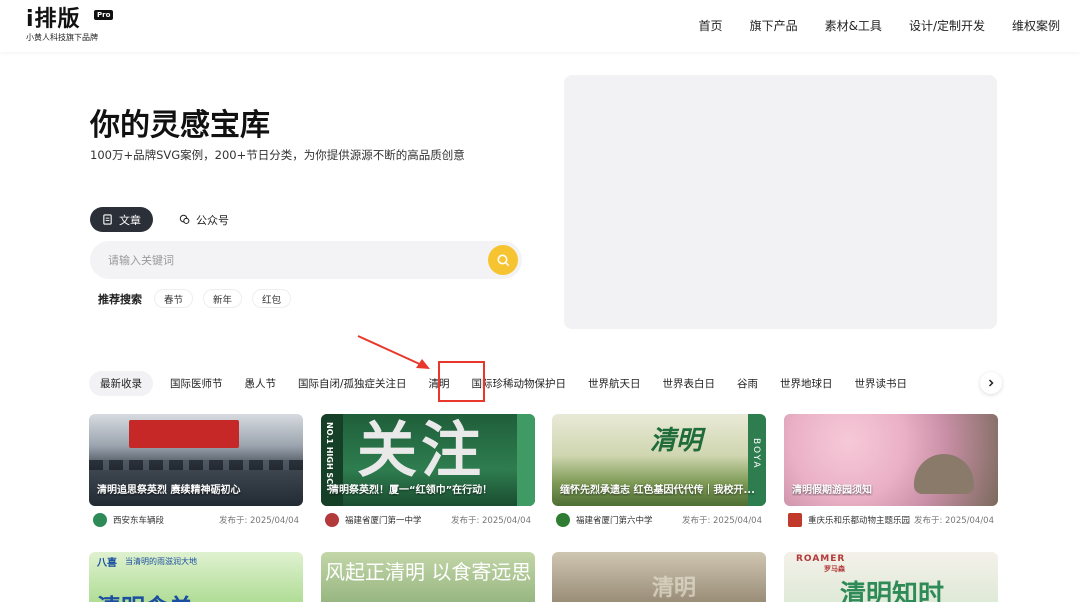 Image resolution: width=1080 pixels, height=602 pixels. I want to click on nav-materials-tools: 素材&工具, so click(853, 25).